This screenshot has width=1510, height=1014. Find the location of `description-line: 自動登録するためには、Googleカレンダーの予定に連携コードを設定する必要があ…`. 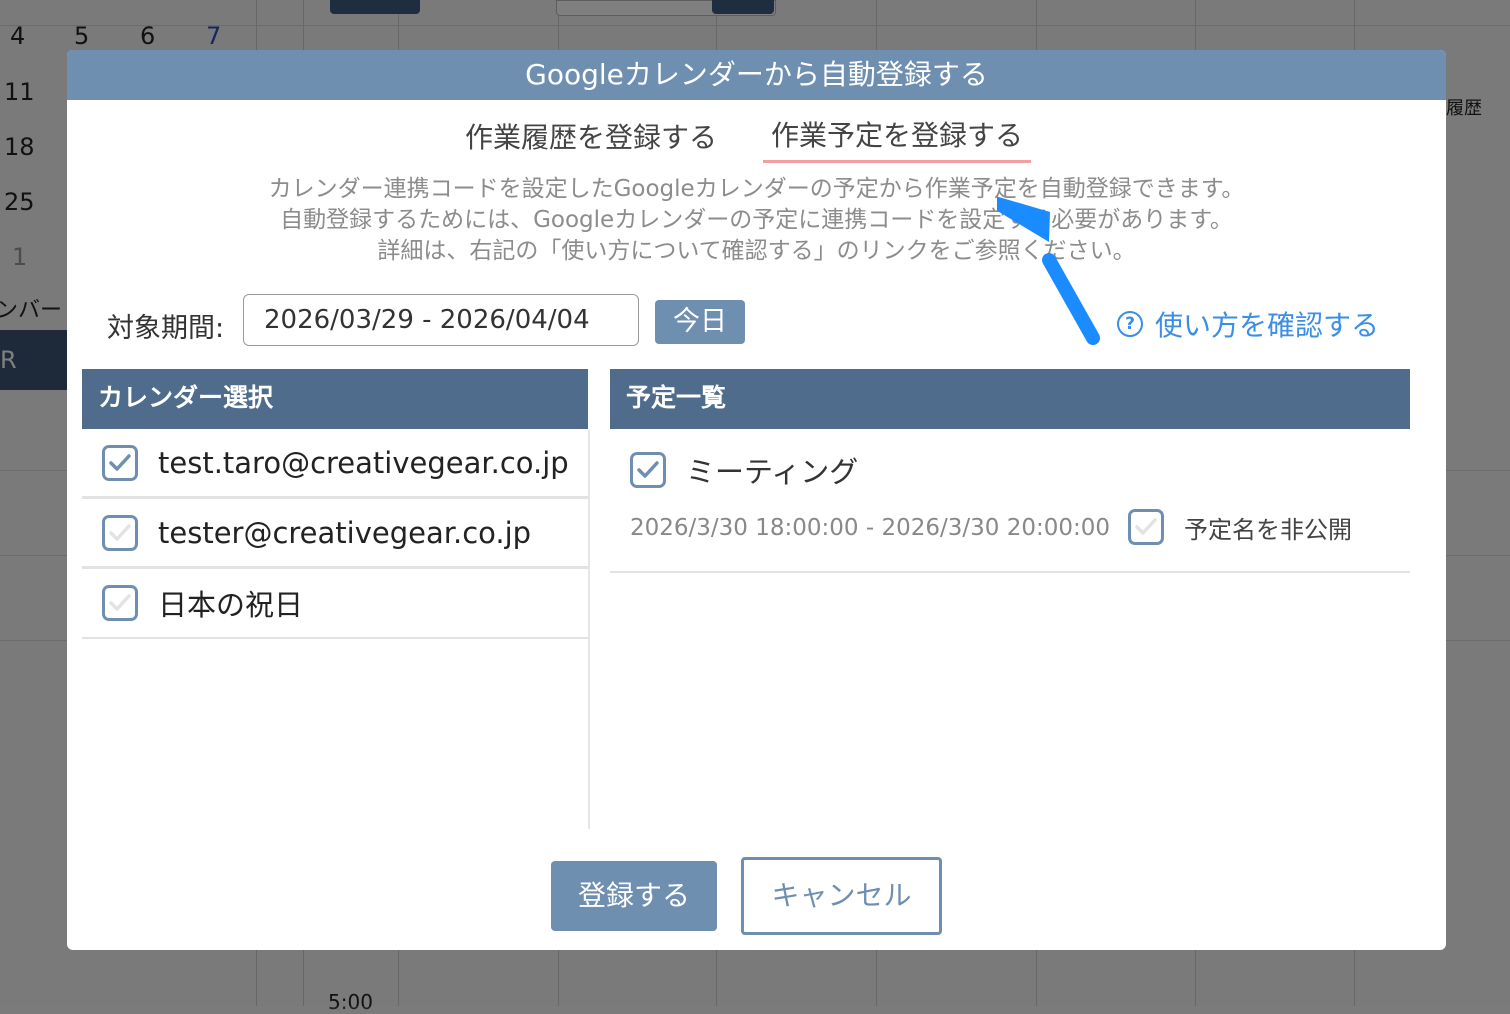

description-line: 自動登録するためには、Googleカレンダーの予定に連携コードを設定する必要があ… is located at coordinates (756, 220).